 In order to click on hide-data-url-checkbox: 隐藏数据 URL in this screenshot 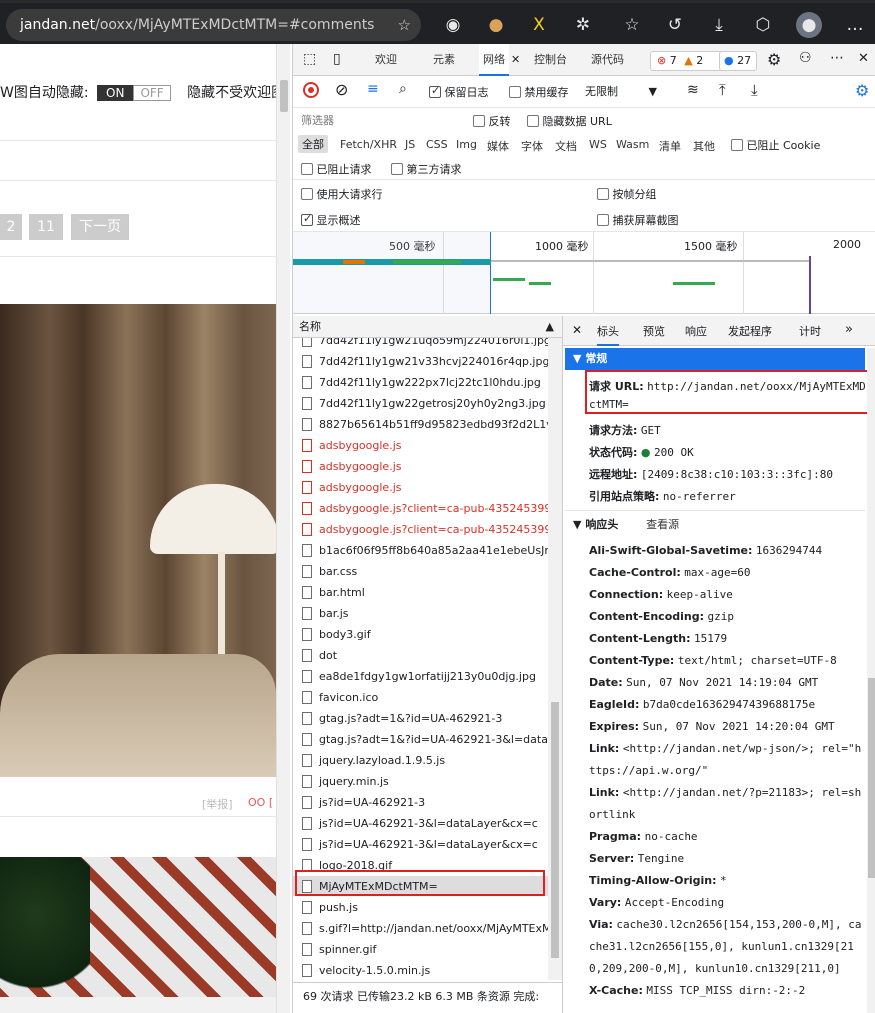, I will do `click(569, 121)`.